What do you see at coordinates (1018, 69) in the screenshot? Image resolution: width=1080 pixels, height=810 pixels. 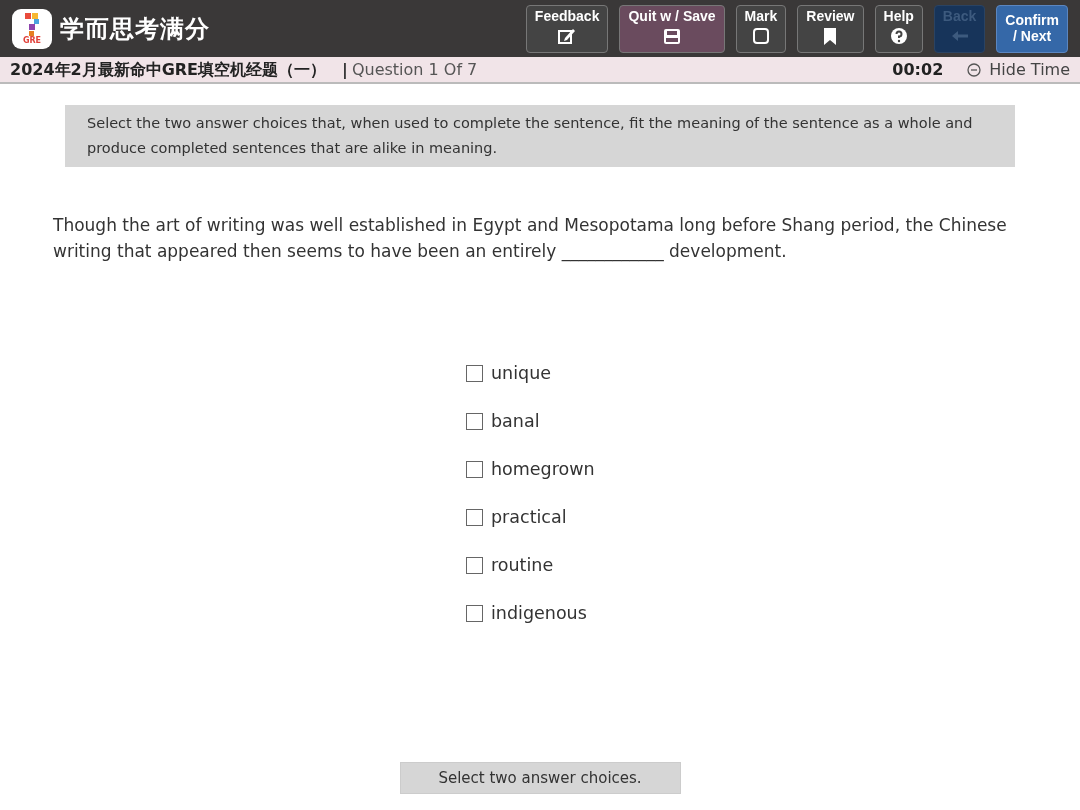 I see `hide-time-button: Hide Time` at bounding box center [1018, 69].